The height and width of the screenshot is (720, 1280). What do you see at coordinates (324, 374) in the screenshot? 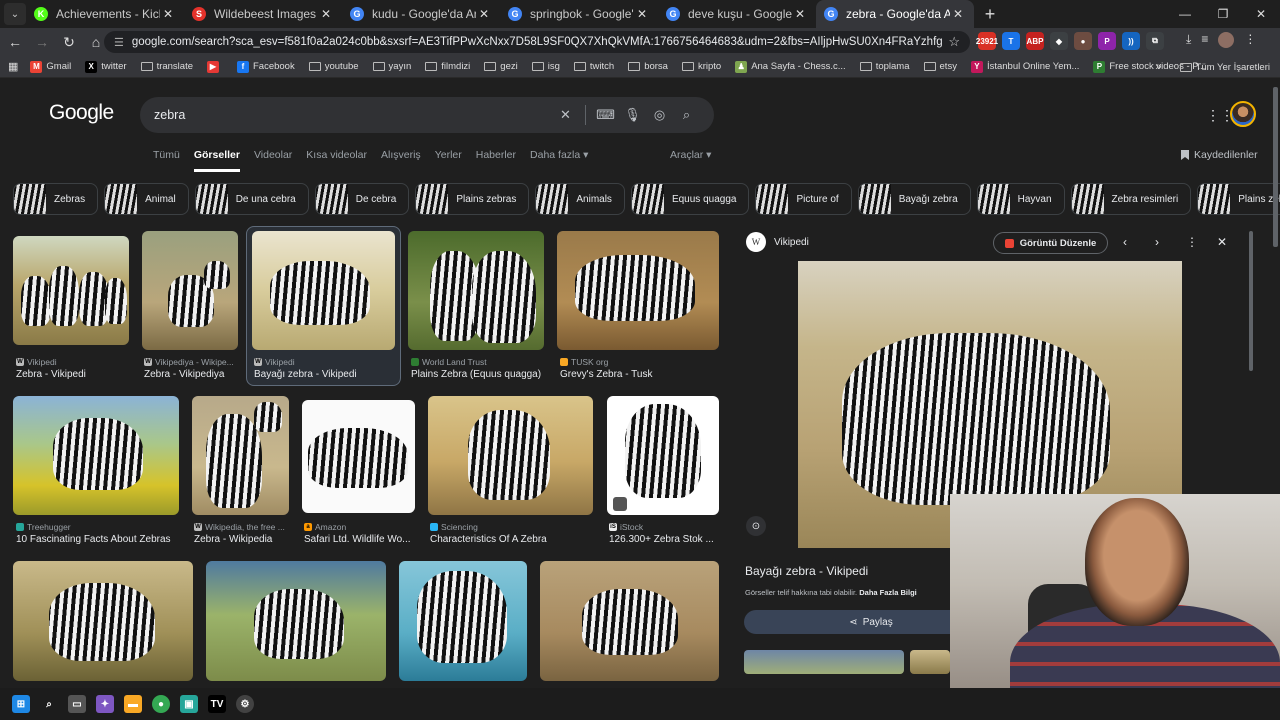
I see `result-caption: Bayağı zebra - Vikipedi` at bounding box center [324, 374].